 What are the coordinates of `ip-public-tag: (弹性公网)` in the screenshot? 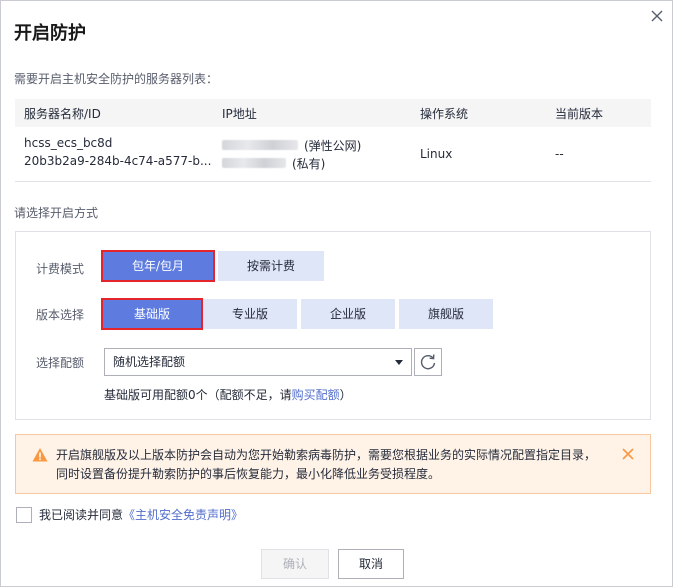 It's located at (333, 145).